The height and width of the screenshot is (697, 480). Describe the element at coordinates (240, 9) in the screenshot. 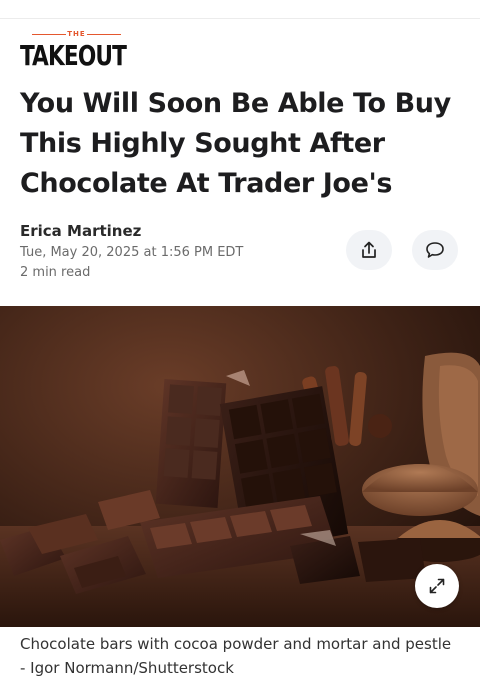

I see `top-divider` at that location.